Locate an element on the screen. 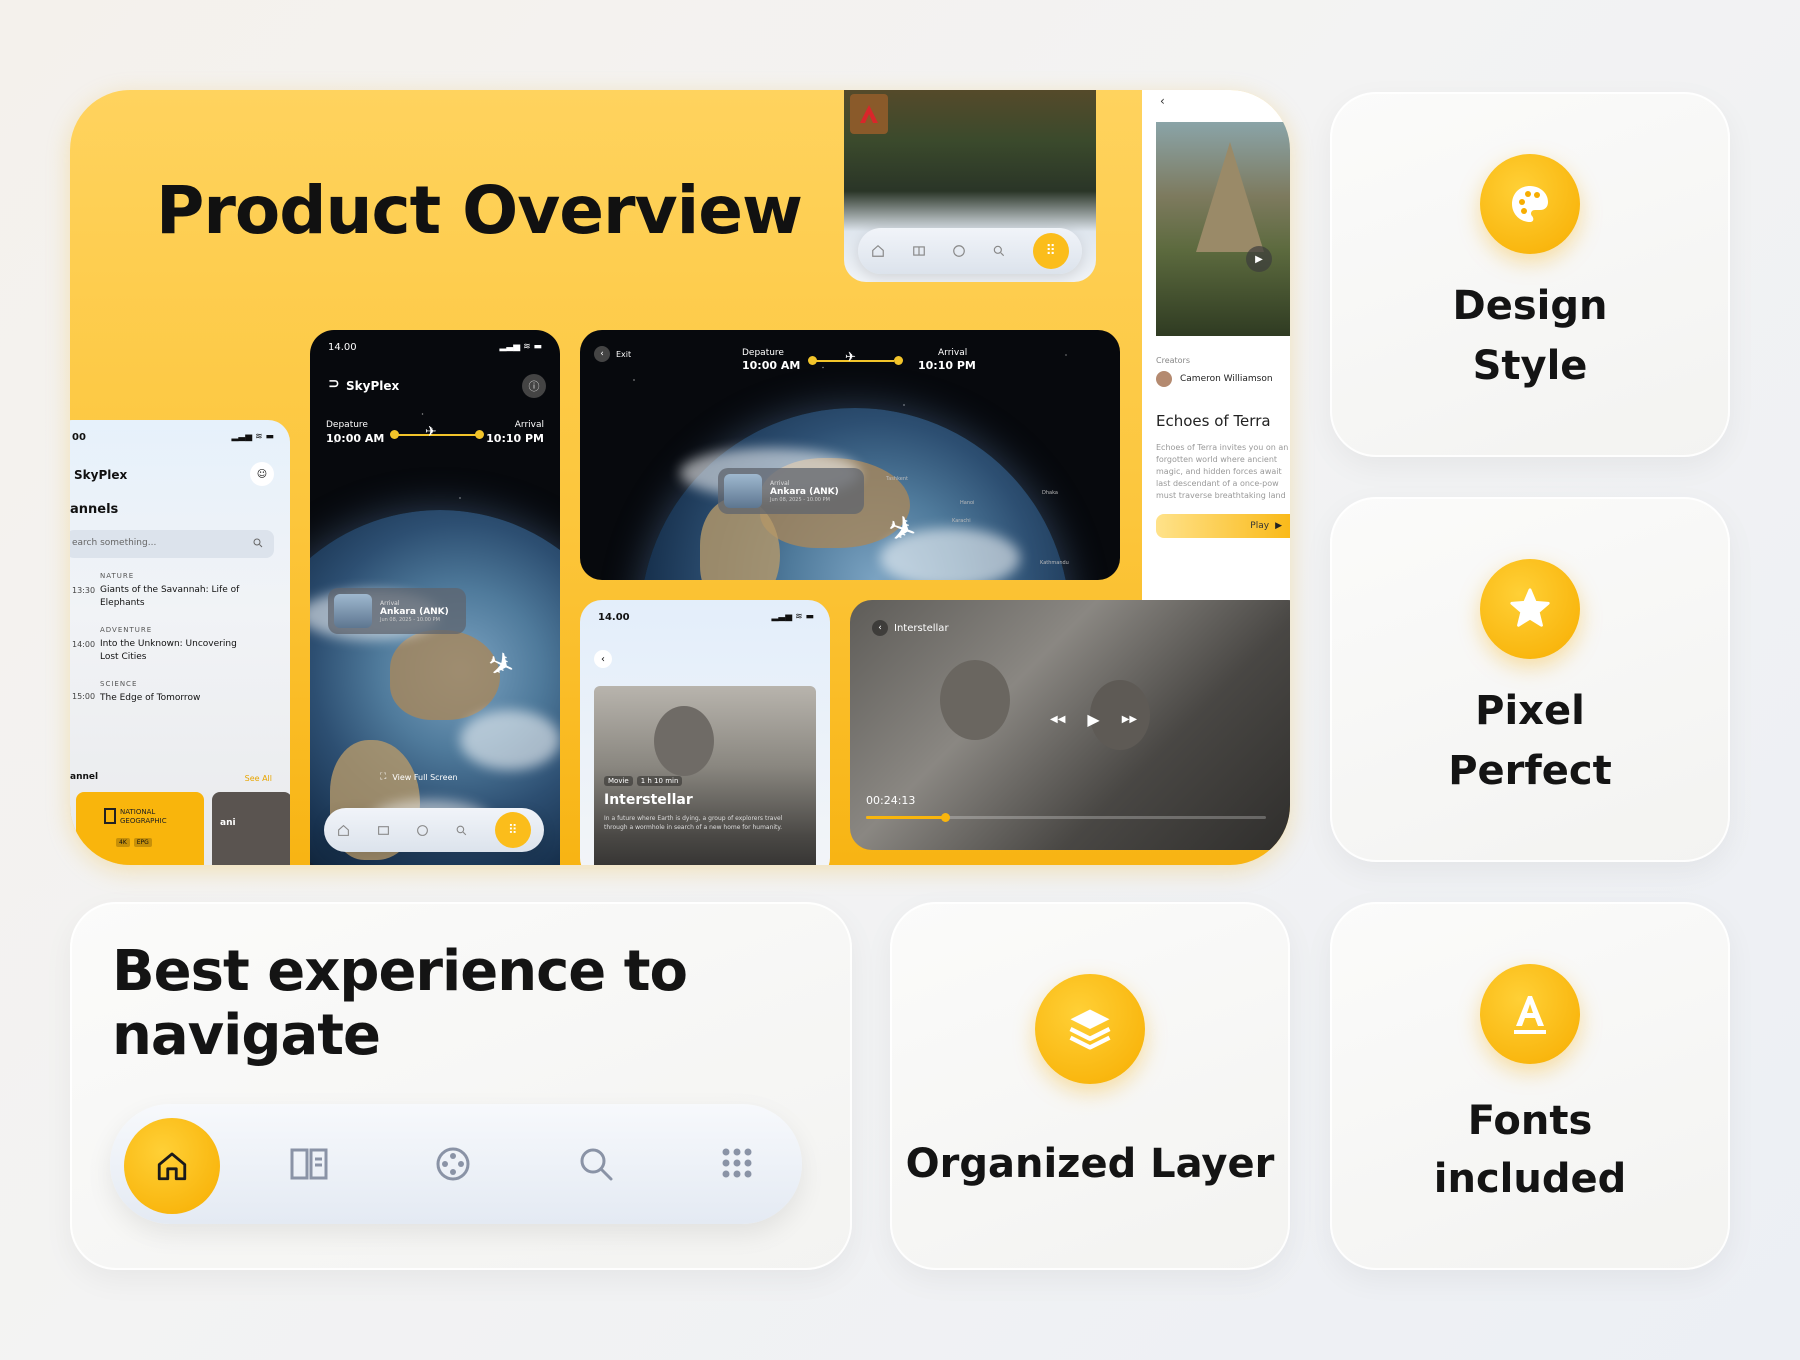 Image resolution: width=1800 pixels, height=1360 pixels. bottom-nav-bar is located at coordinates (456, 1164).